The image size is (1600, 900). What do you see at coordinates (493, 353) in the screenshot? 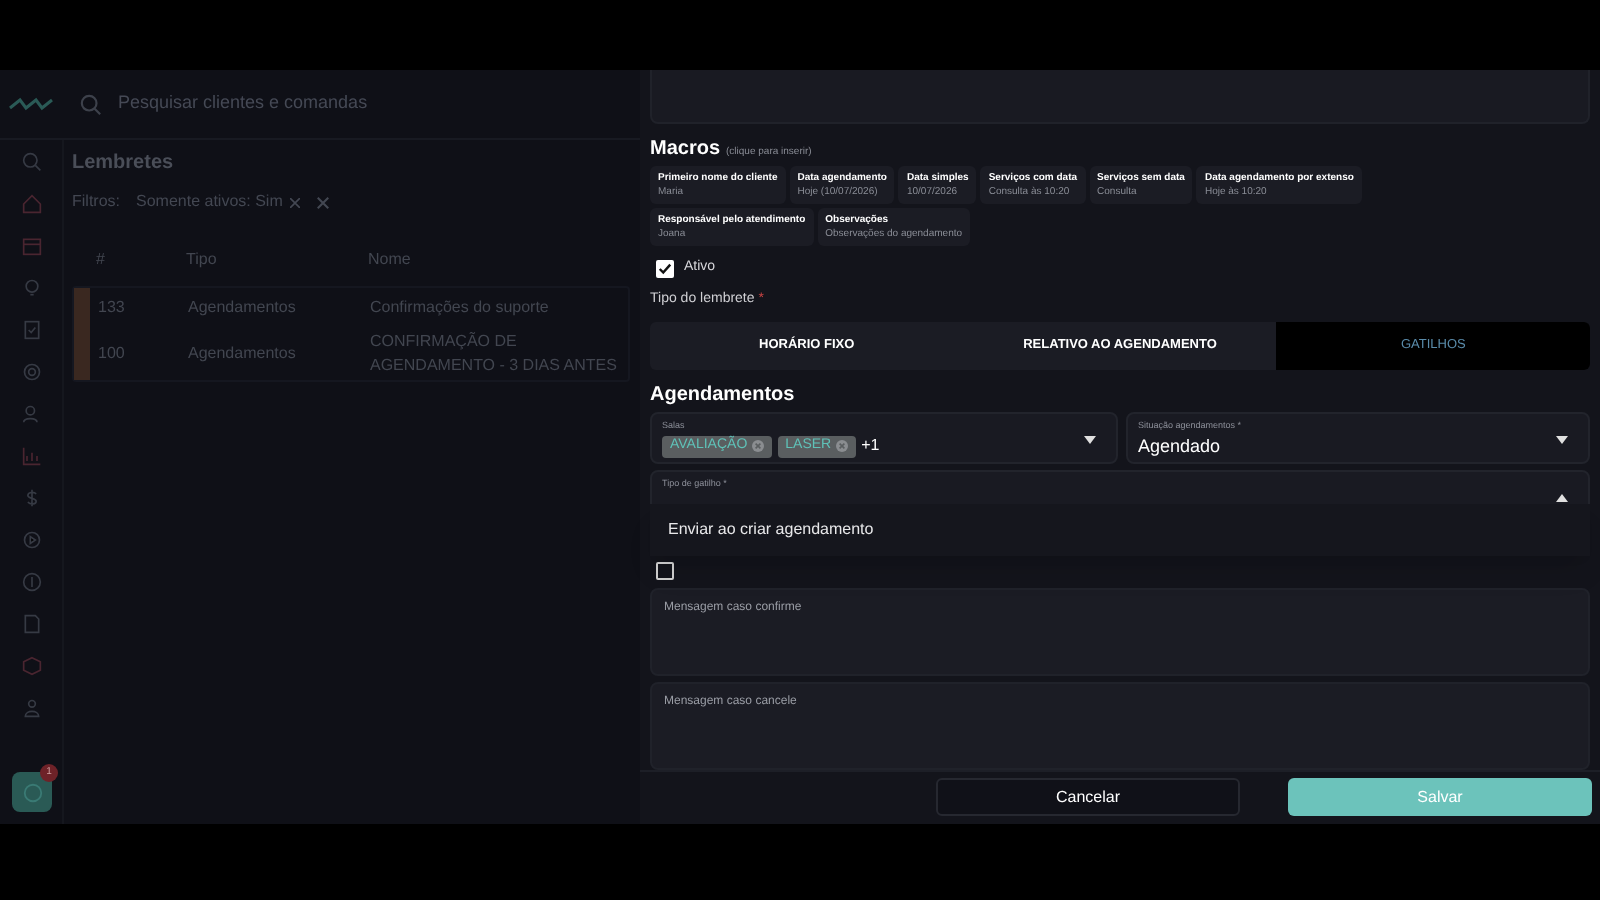
I see `table-cell: CONFIRMAÇÃO DE AGENDAMENTO - 3 DIAS ANTES` at bounding box center [493, 353].